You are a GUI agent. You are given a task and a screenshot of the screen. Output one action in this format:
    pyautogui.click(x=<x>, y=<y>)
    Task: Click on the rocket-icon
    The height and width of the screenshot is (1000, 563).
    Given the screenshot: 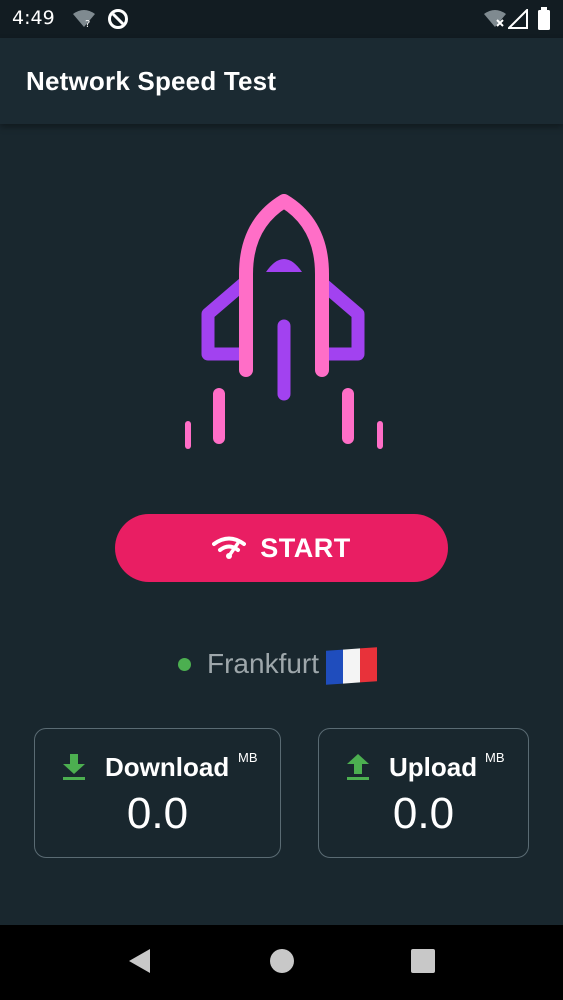 What is the action you would take?
    pyautogui.click(x=284, y=321)
    